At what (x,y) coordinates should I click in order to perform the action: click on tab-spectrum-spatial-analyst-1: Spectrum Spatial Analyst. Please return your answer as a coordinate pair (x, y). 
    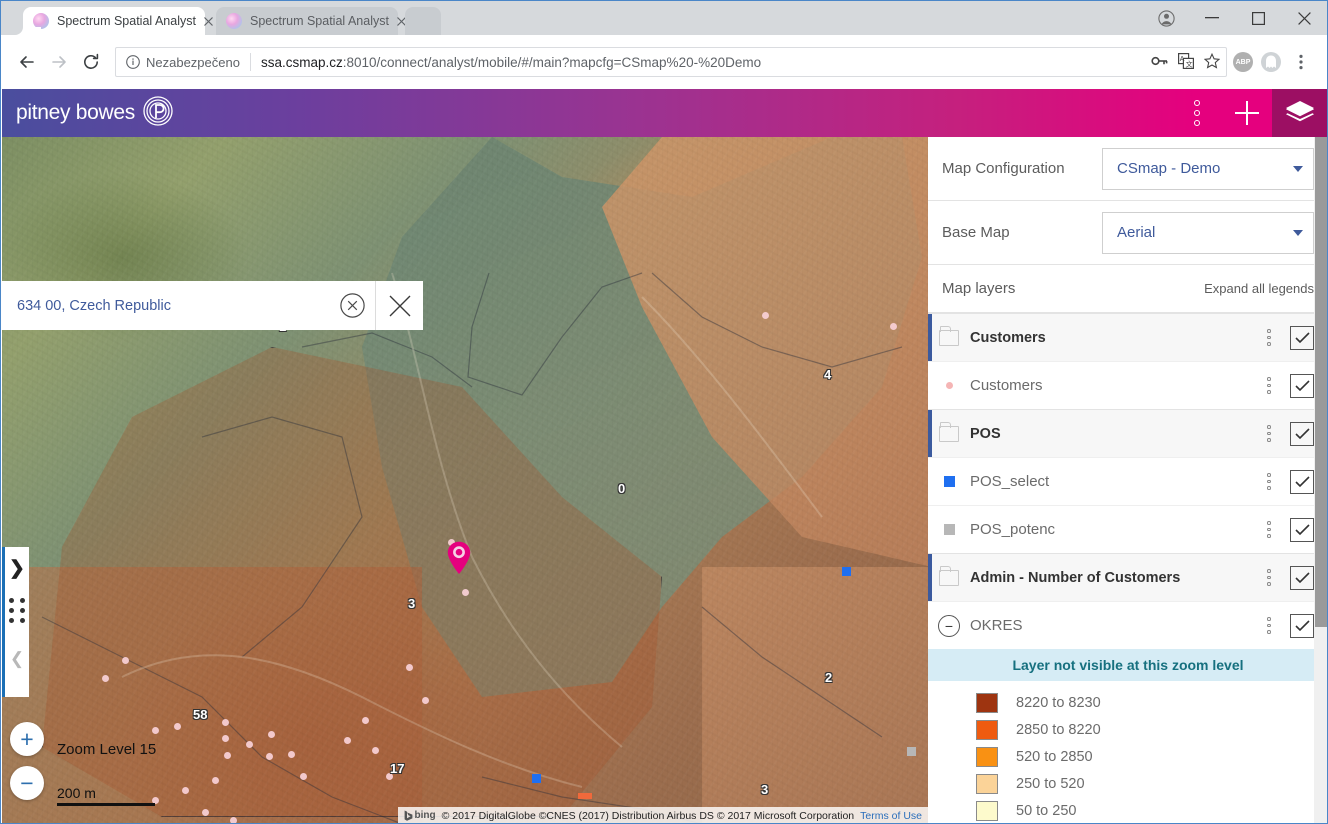
    Looking at the image, I should click on (118, 21).